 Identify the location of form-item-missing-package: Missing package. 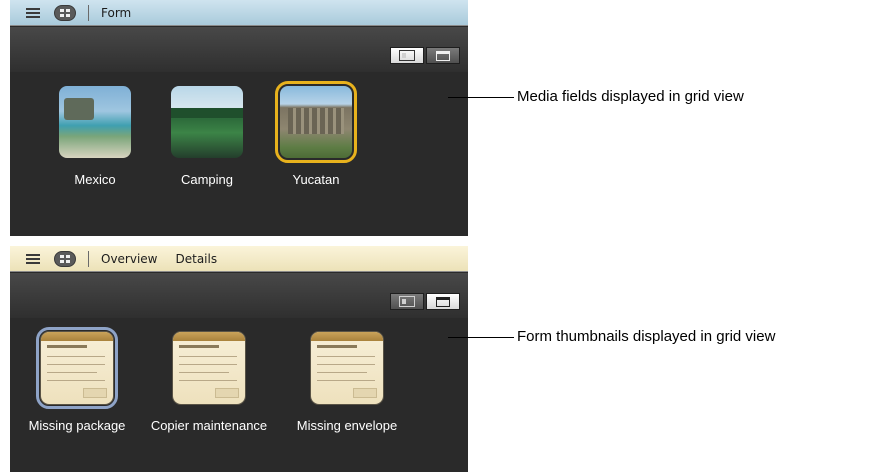
(81, 380).